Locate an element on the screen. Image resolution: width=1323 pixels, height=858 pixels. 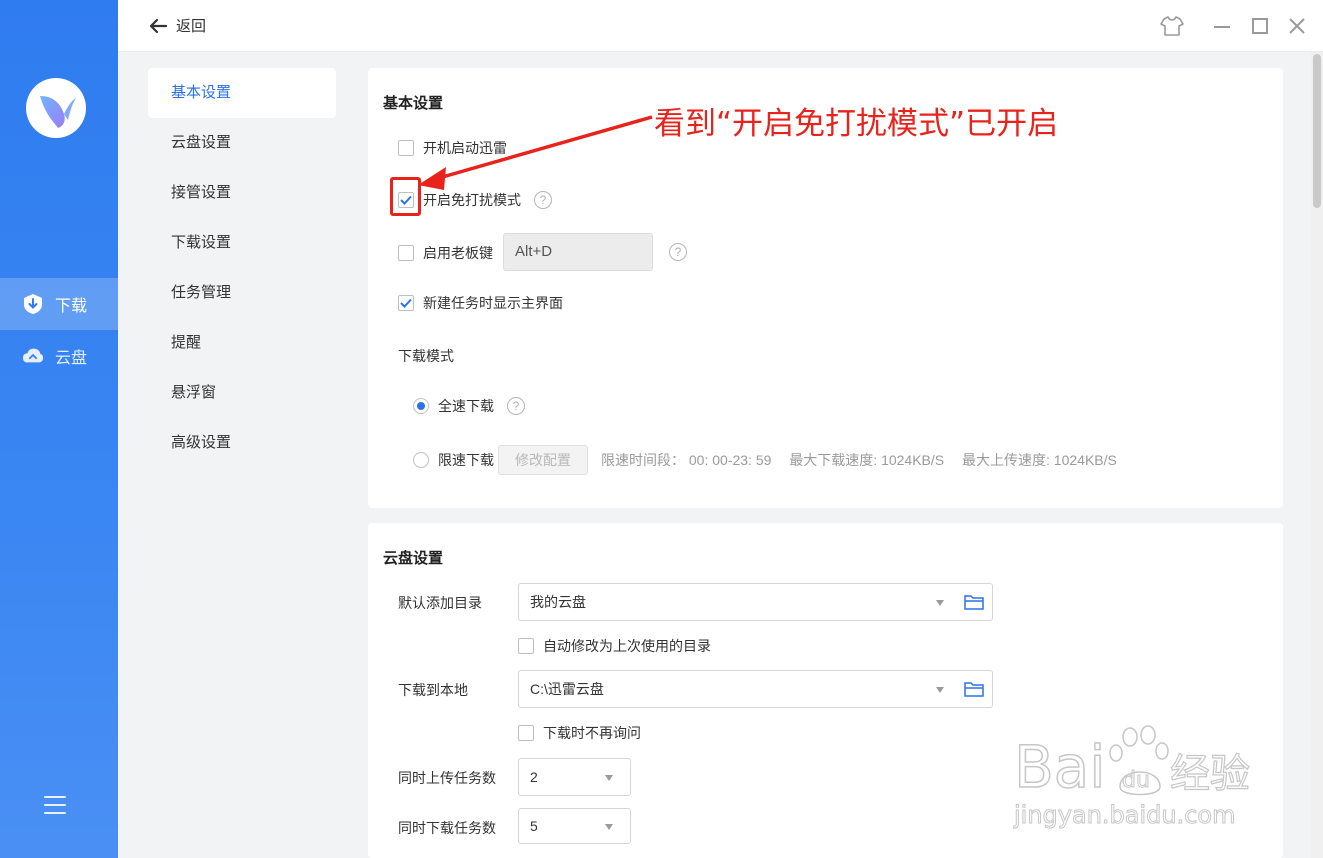
svg-text: du is located at coordinates (1136, 780).